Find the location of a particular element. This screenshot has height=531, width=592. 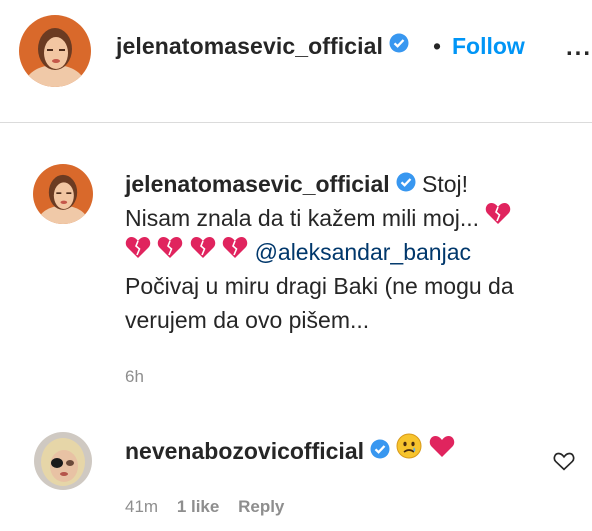

heart-icon is located at coordinates (442, 450).